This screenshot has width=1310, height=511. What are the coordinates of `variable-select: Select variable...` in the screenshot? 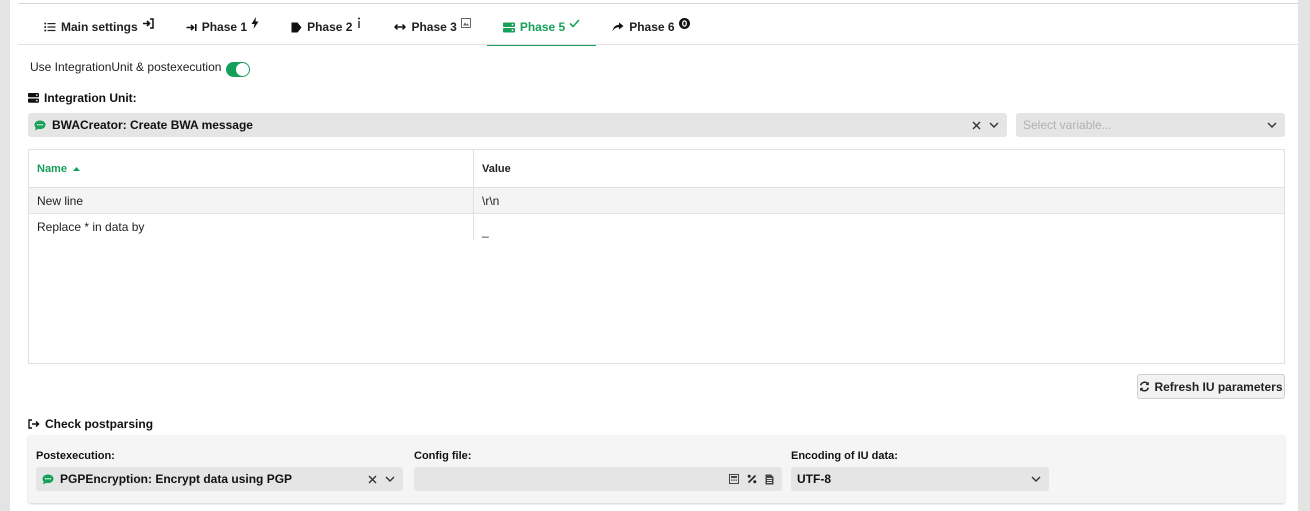 It's located at (1150, 125).